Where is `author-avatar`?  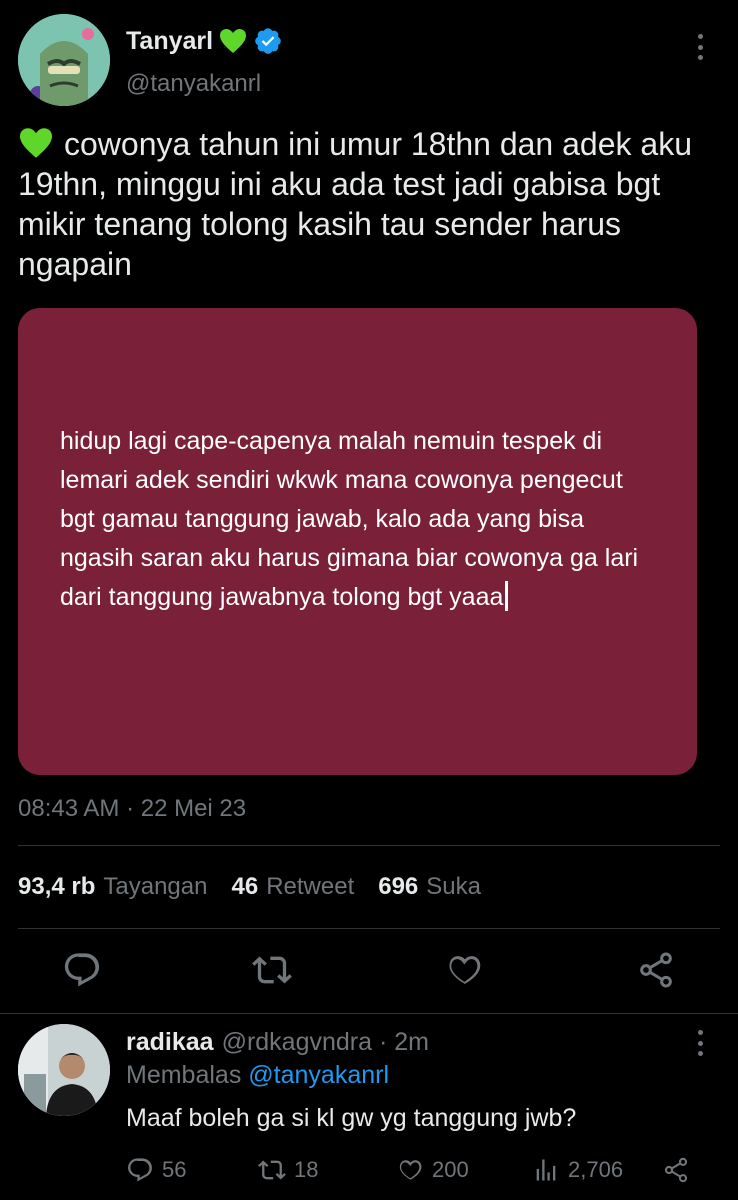 author-avatar is located at coordinates (64, 60).